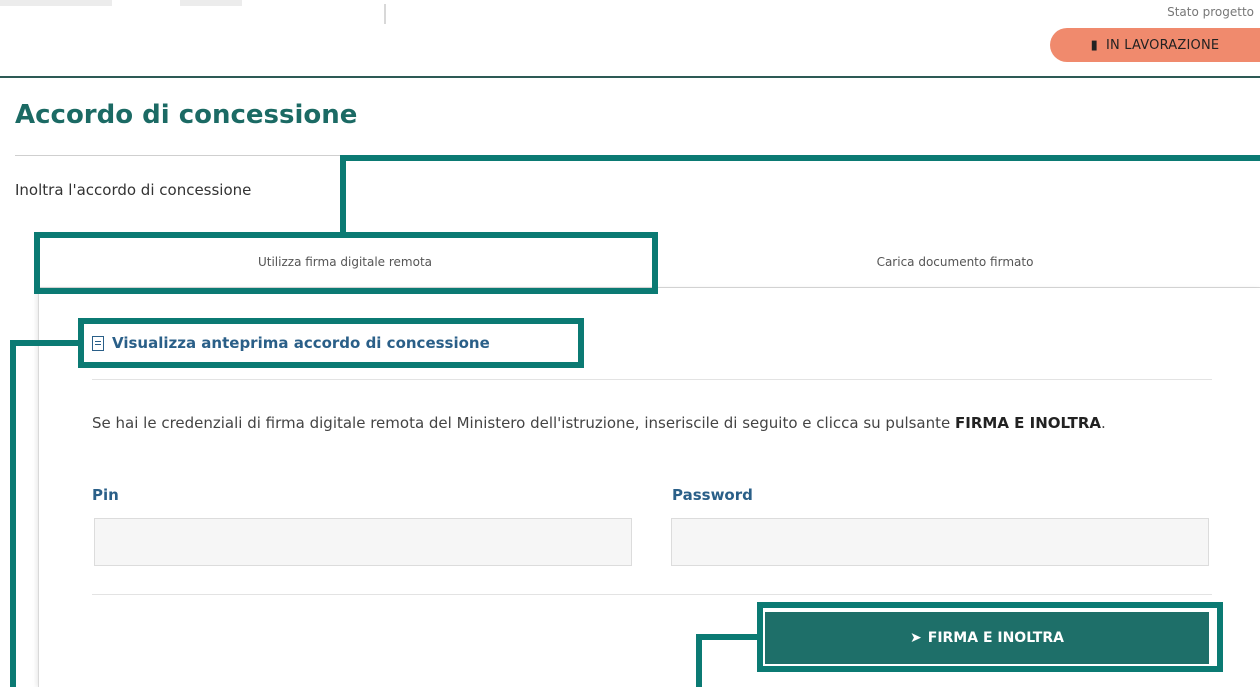  Describe the element at coordinates (363, 542) in the screenshot. I see `pin-input` at that location.